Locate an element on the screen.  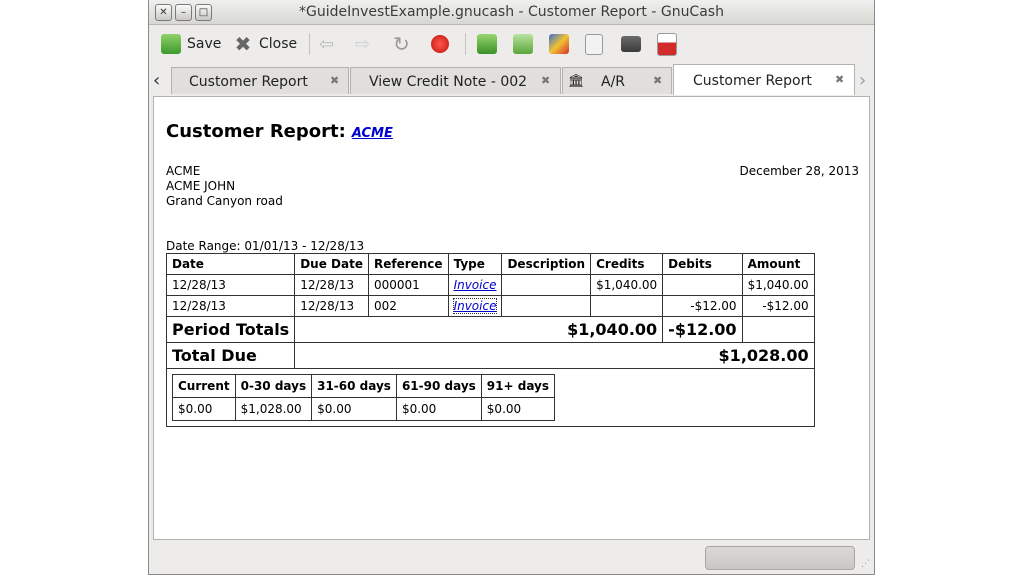
print-button is located at coordinates (631, 44).